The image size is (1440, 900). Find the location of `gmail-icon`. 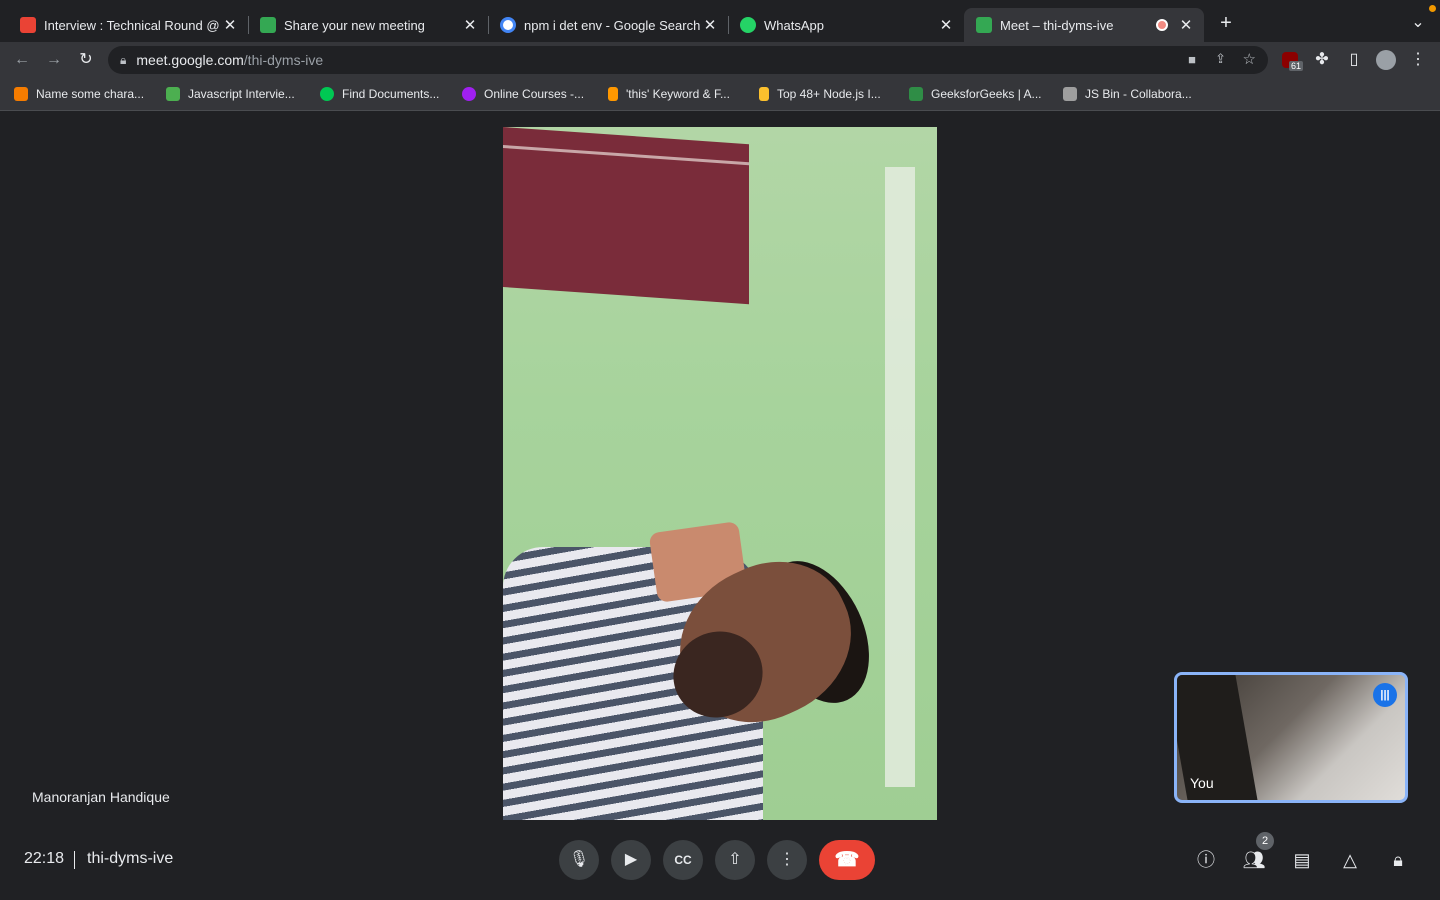

gmail-icon is located at coordinates (28, 25).